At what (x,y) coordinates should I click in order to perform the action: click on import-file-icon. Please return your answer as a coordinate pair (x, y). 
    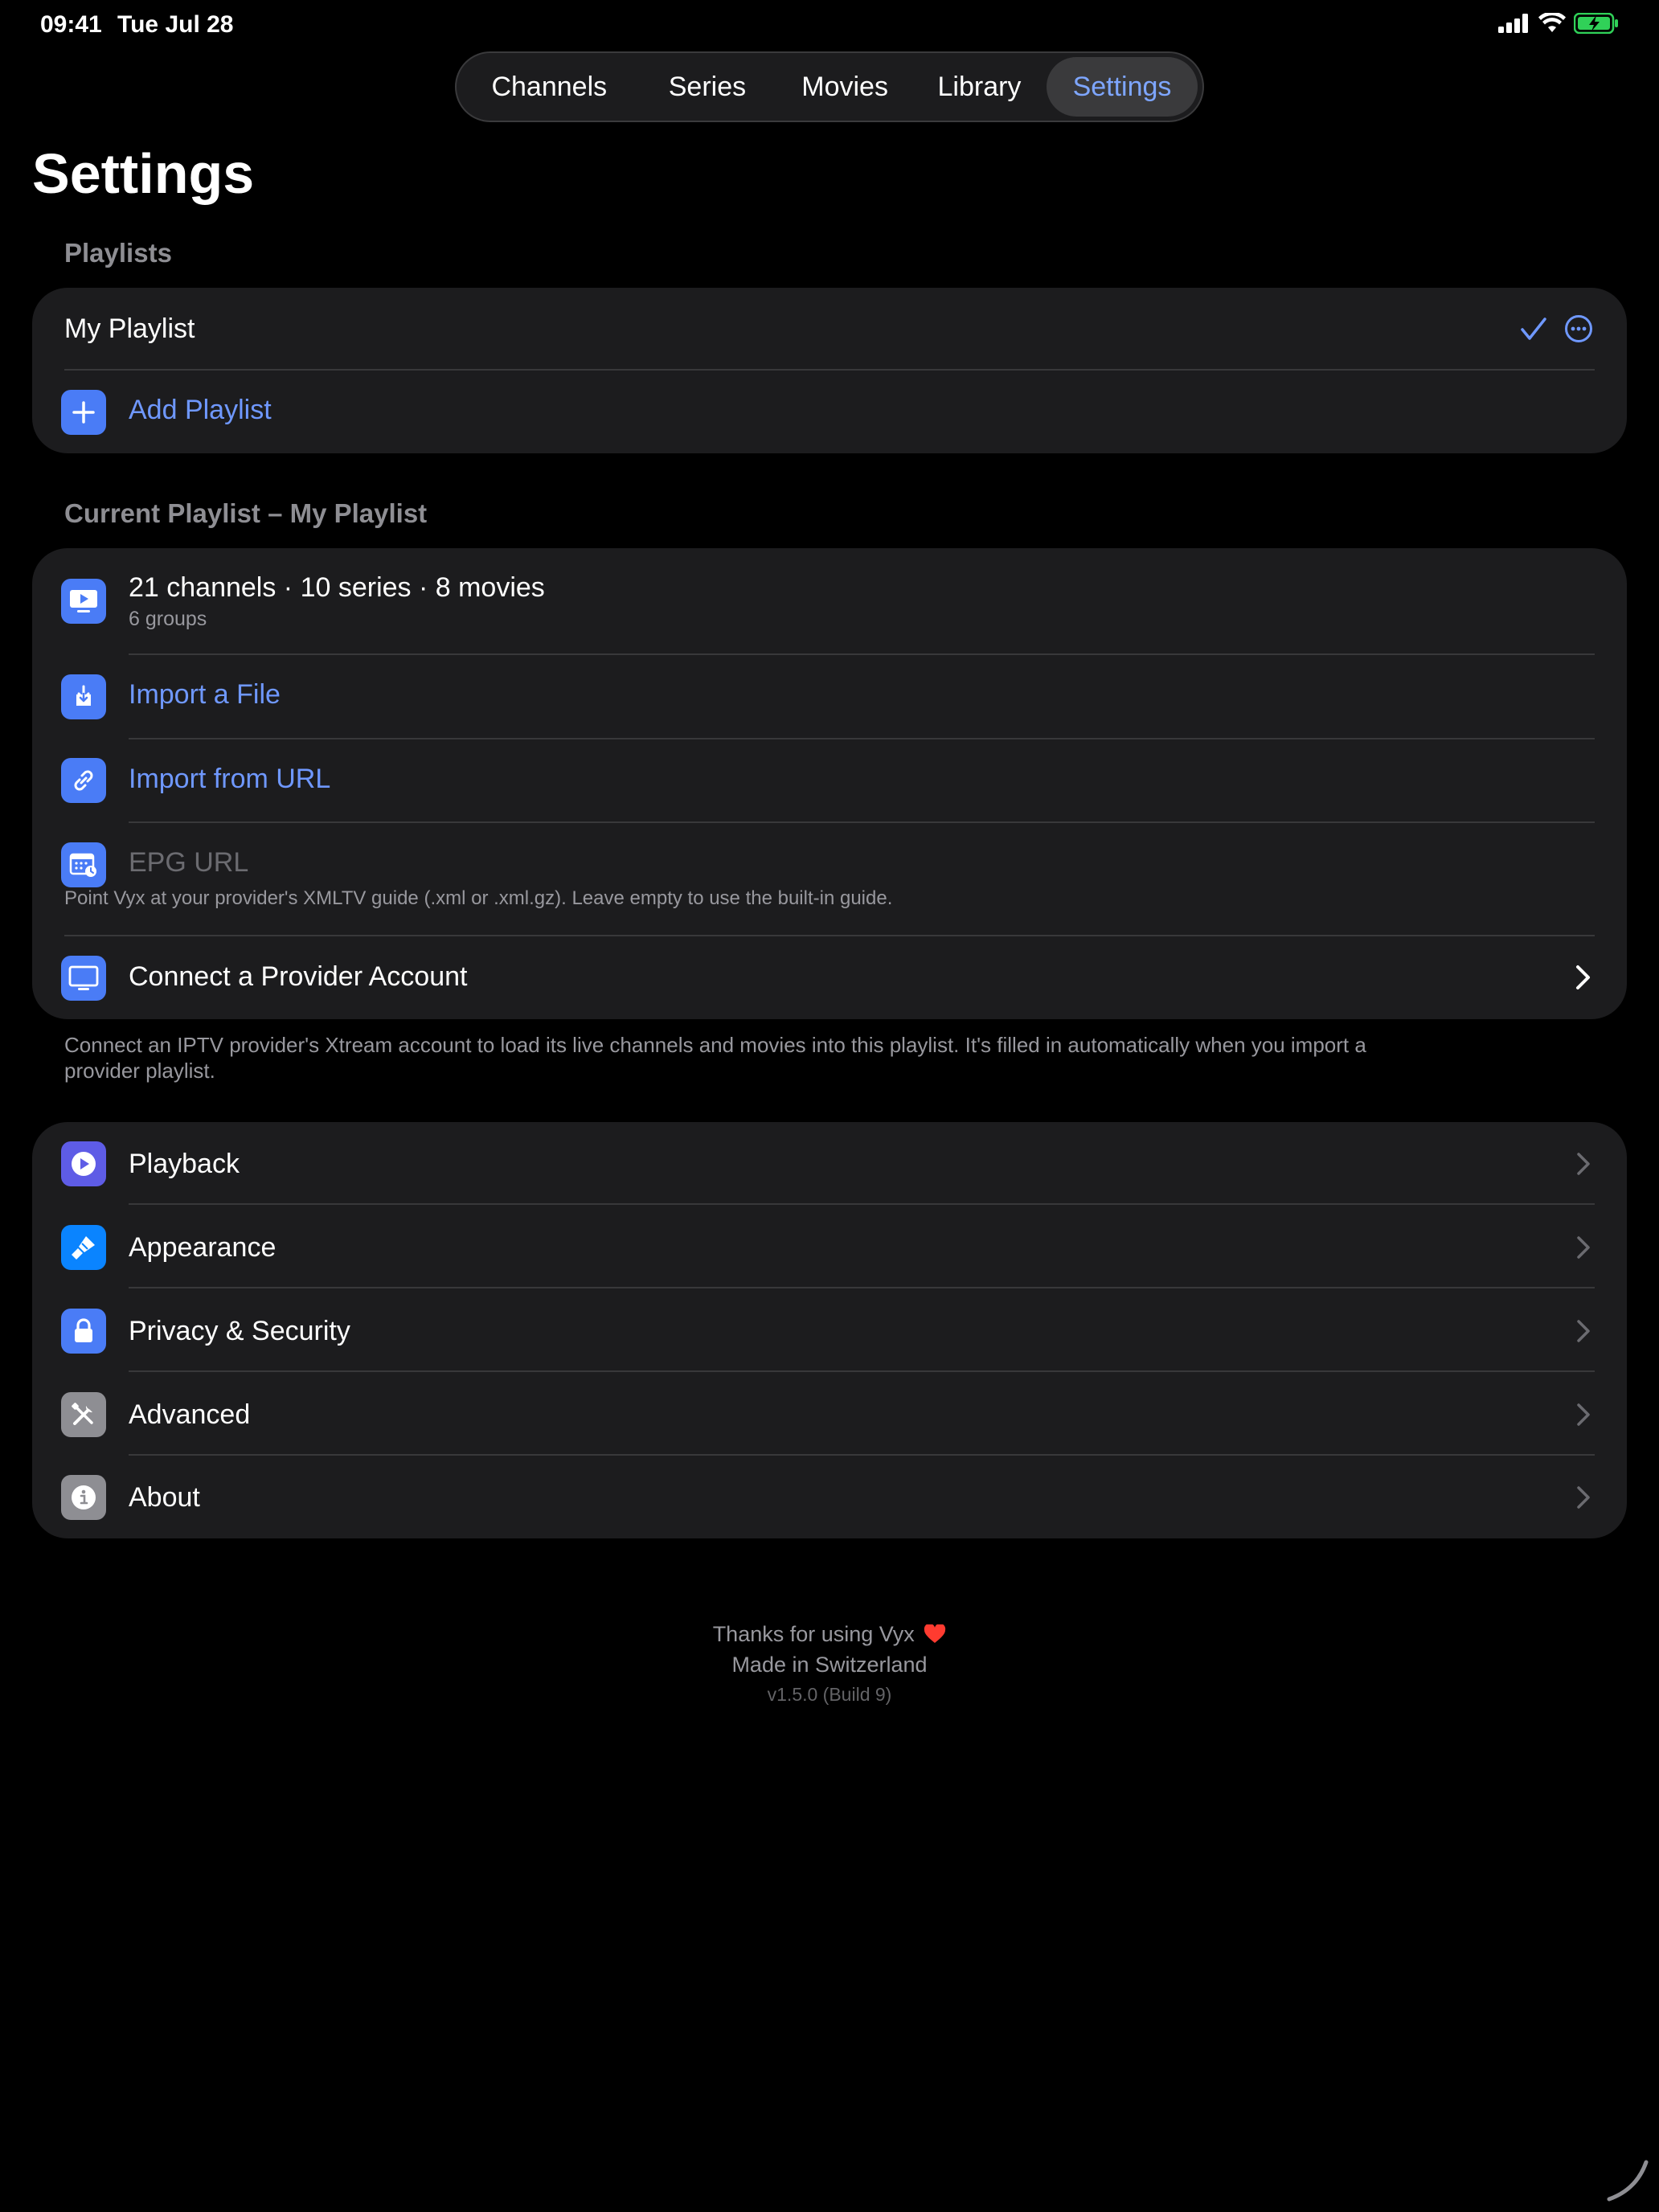
    Looking at the image, I should click on (83, 696).